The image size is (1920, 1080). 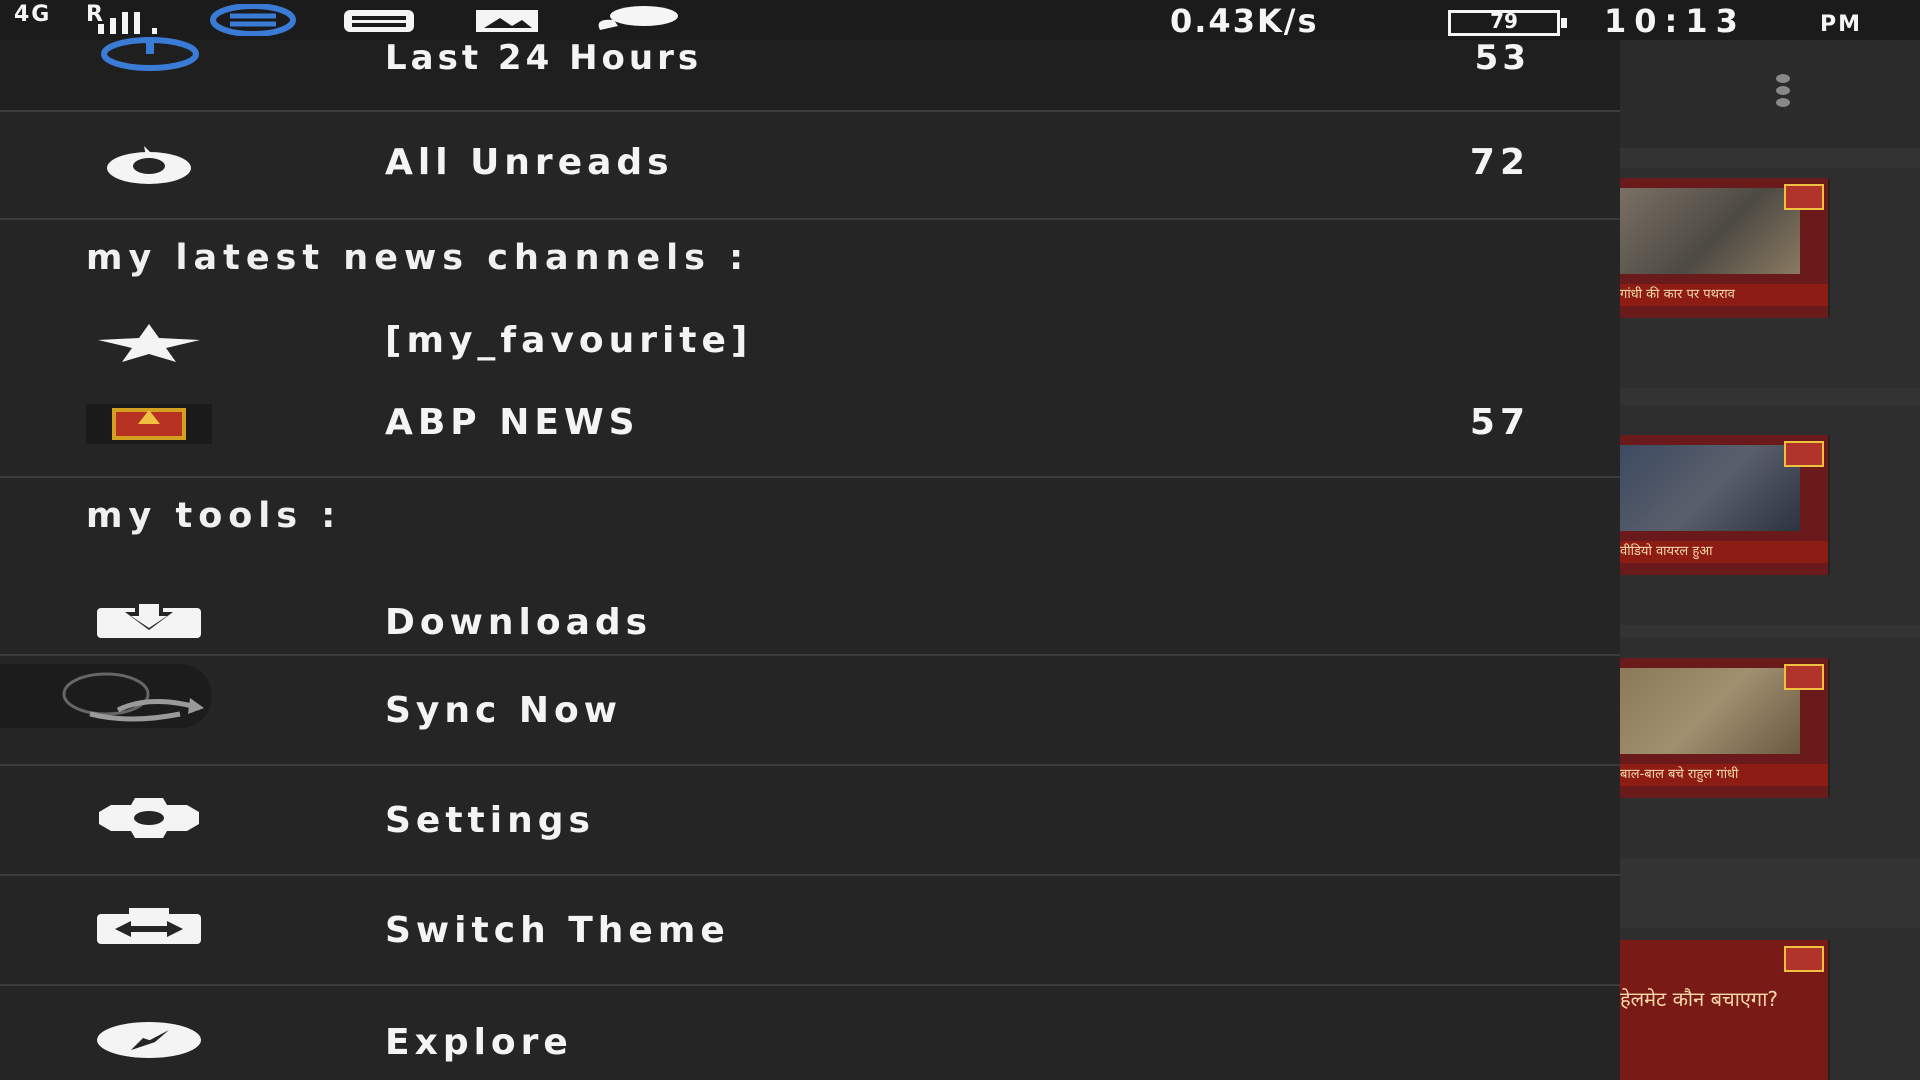 What do you see at coordinates (149, 818) in the screenshot?
I see `gear-icon` at bounding box center [149, 818].